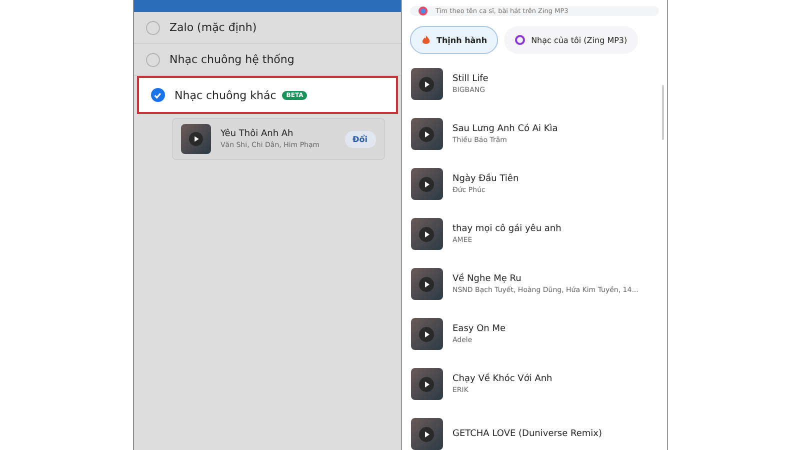  I want to click on song-title: Về Nghe Mẹ Ru, so click(487, 279).